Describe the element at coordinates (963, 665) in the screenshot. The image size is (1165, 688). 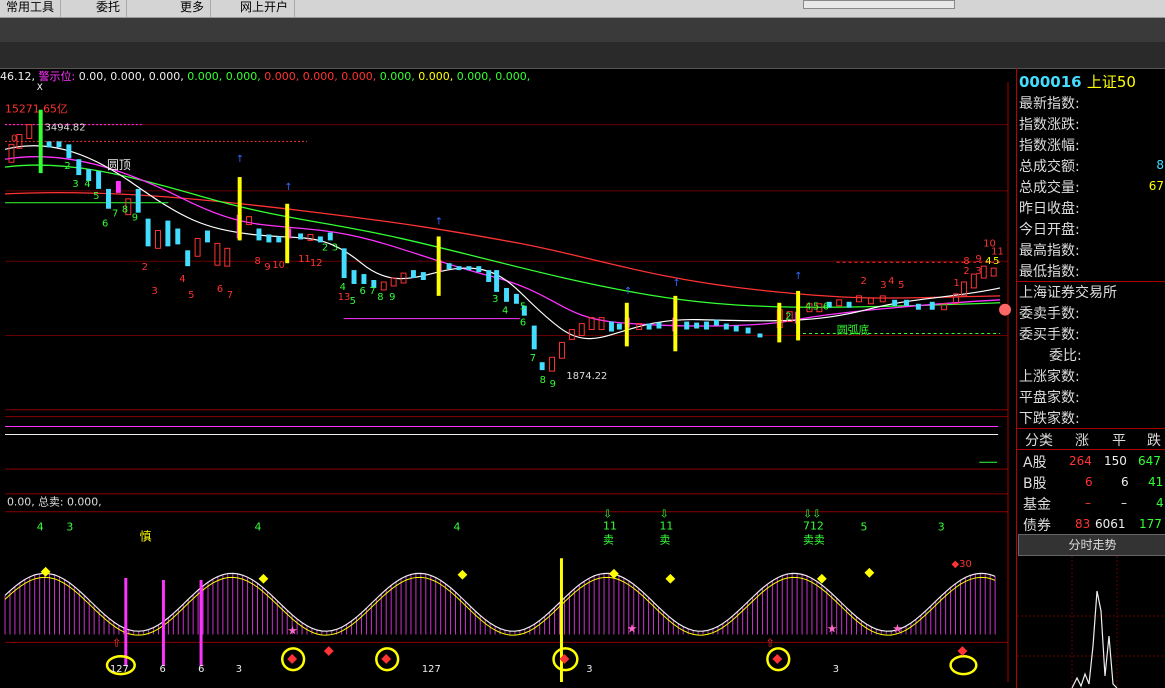
I see `circle-marker` at that location.